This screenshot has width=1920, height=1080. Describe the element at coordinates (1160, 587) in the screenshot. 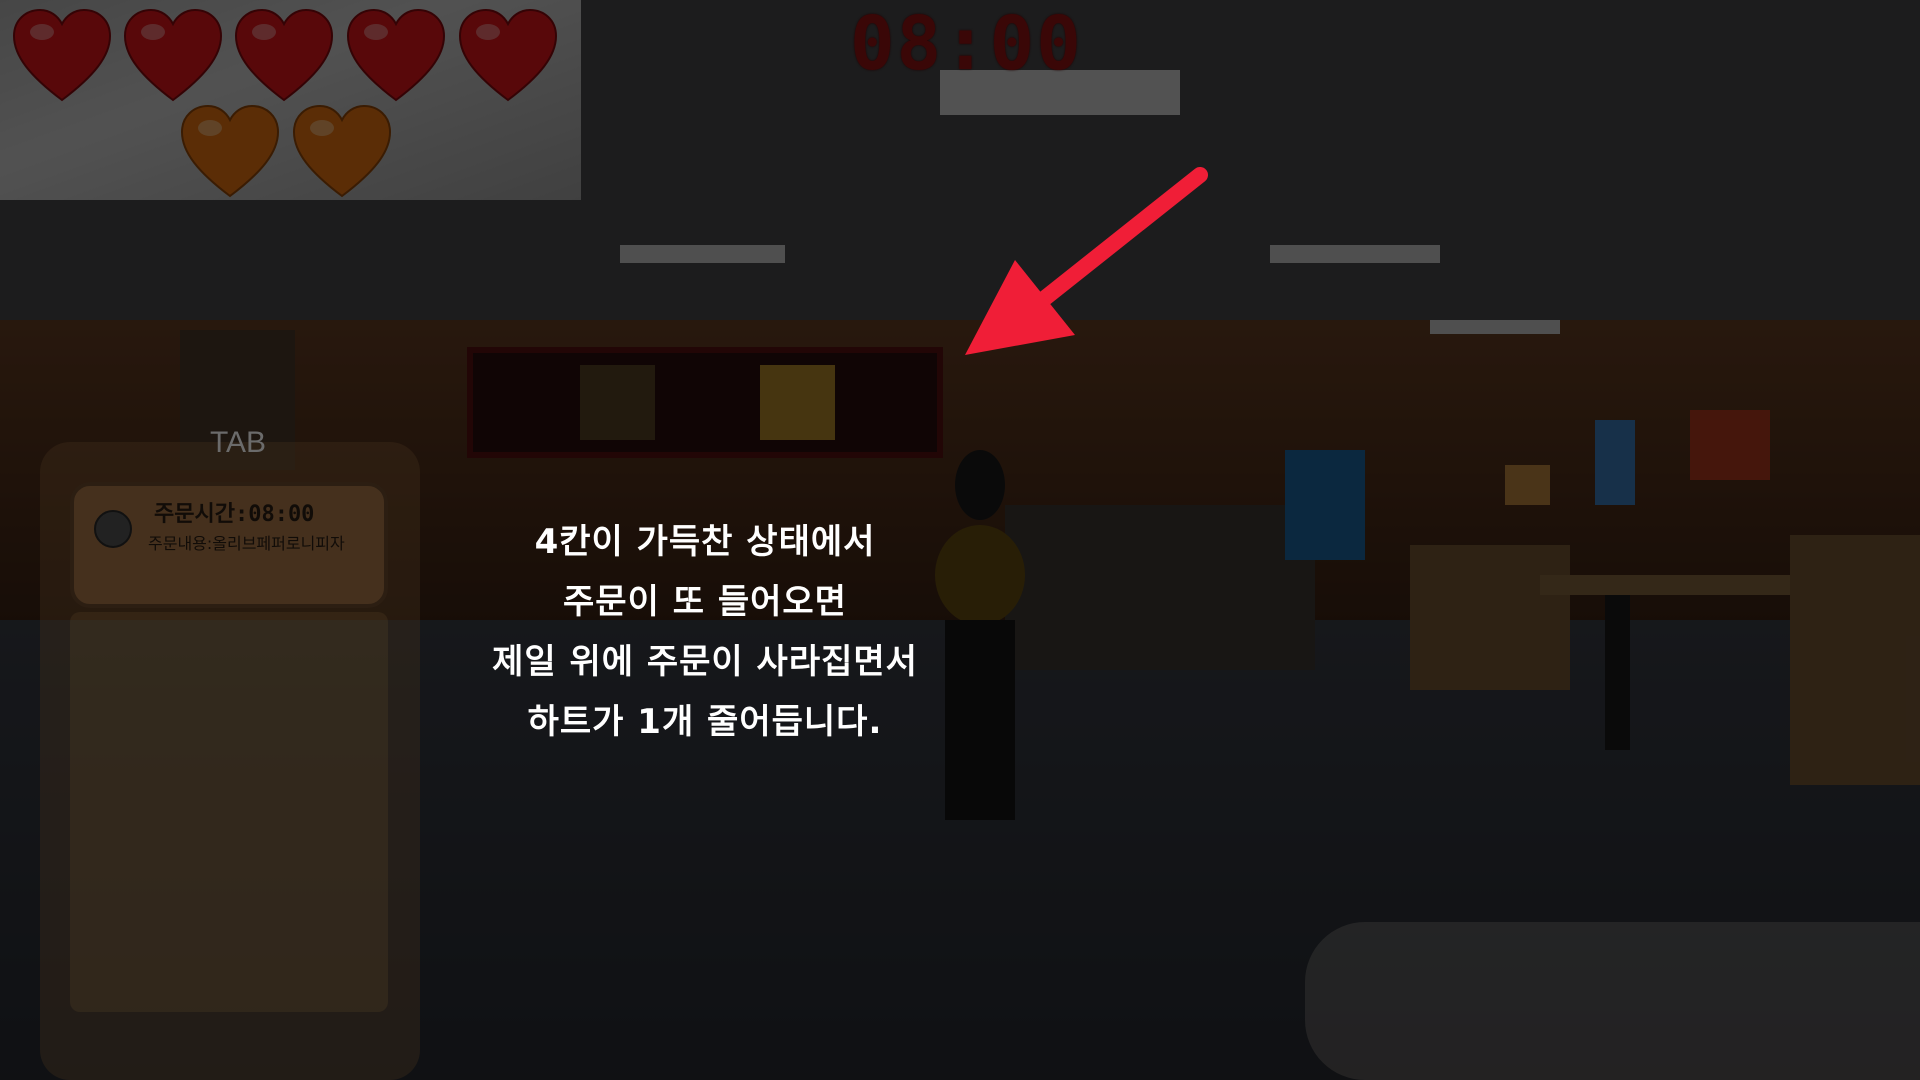

I see `counter` at that location.